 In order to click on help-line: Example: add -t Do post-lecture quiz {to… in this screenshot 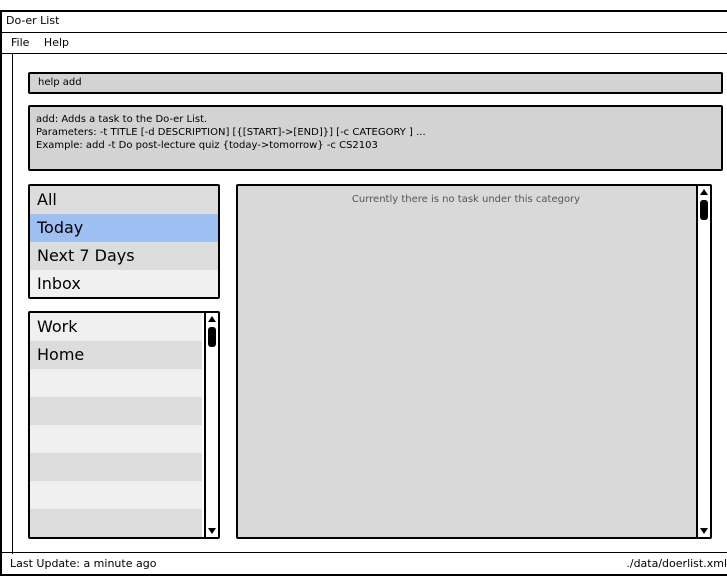, I will do `click(207, 145)`.